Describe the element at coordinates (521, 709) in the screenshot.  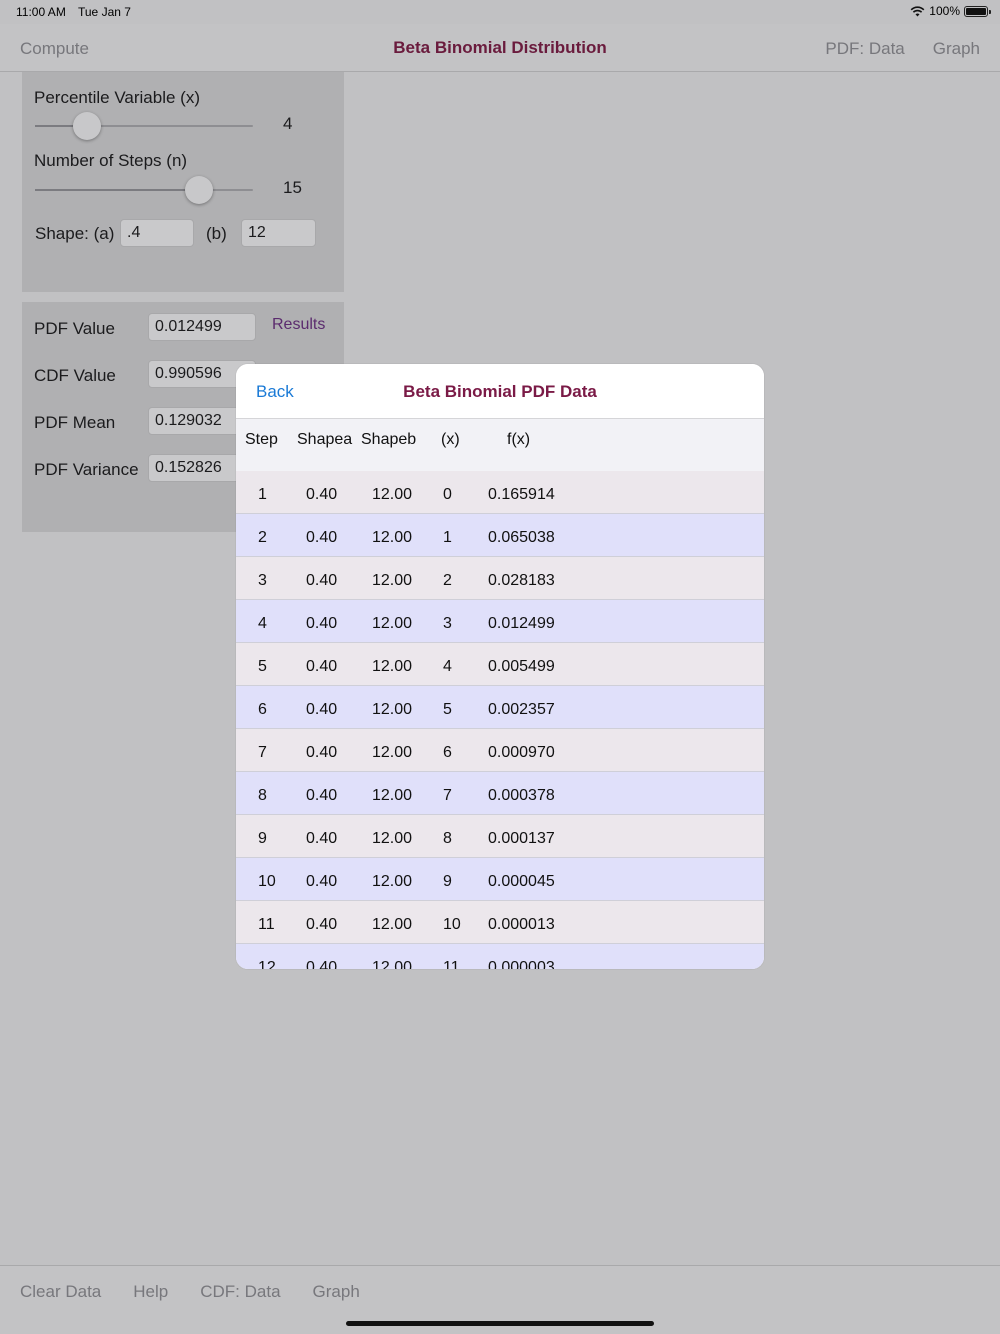
I see `cell-fx: 0.002357` at that location.